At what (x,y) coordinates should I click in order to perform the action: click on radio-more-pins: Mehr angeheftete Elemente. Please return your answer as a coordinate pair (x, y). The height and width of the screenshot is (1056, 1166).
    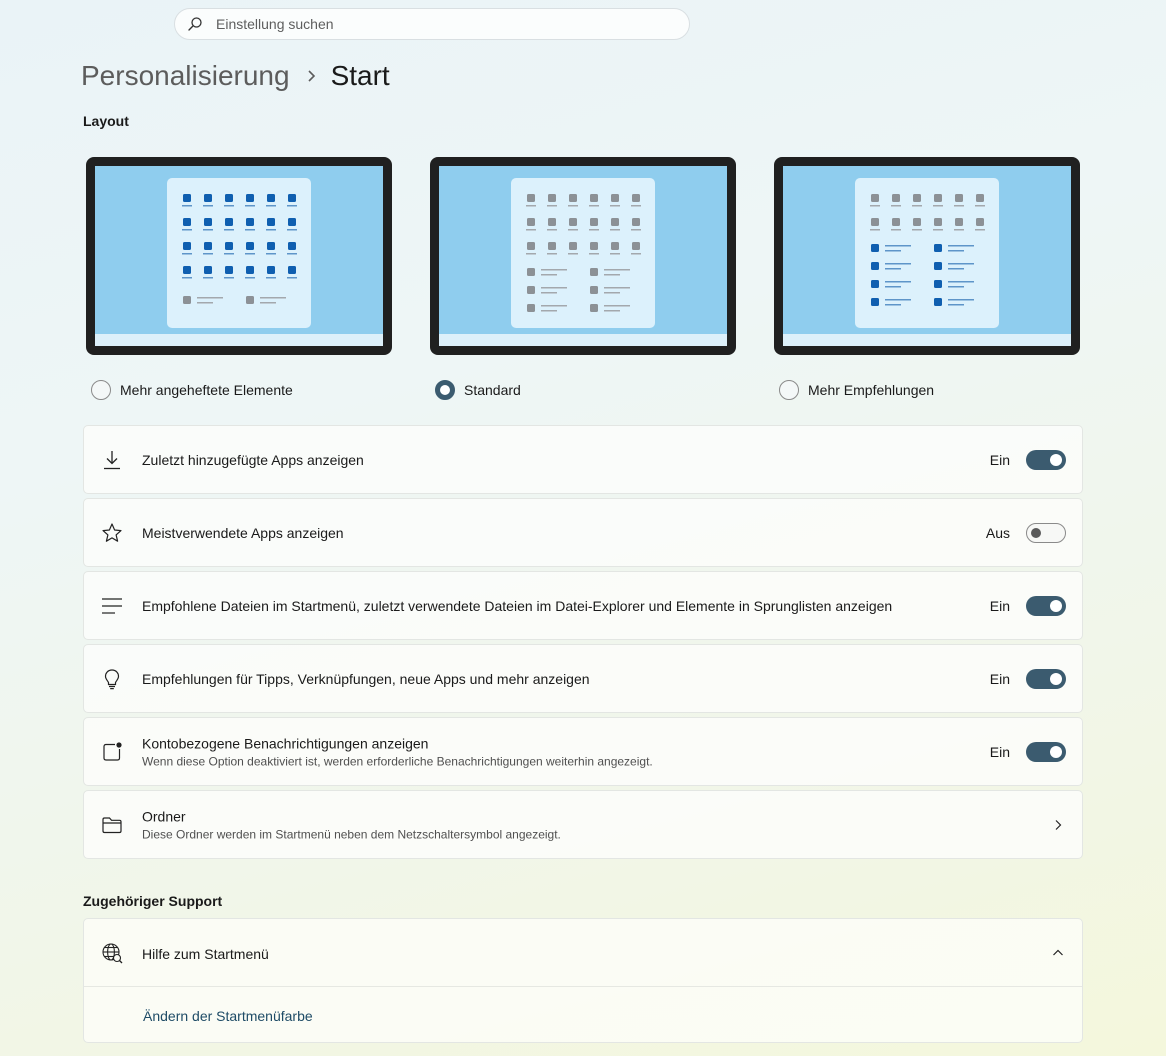
    Looking at the image, I should click on (192, 390).